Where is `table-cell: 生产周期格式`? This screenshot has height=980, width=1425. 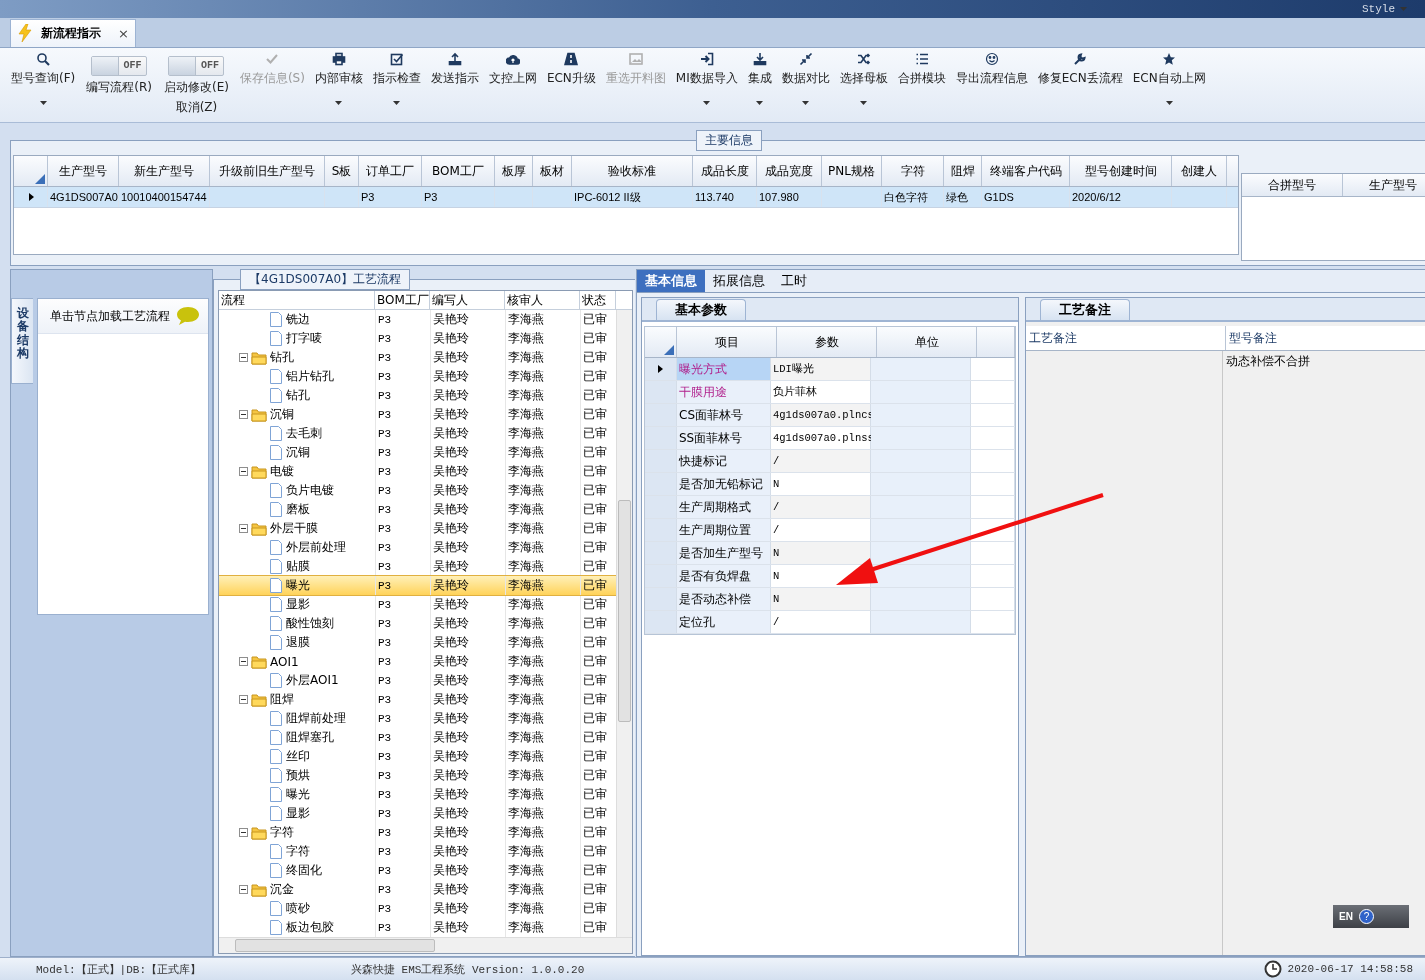
table-cell: 生产周期格式 is located at coordinates (724, 507).